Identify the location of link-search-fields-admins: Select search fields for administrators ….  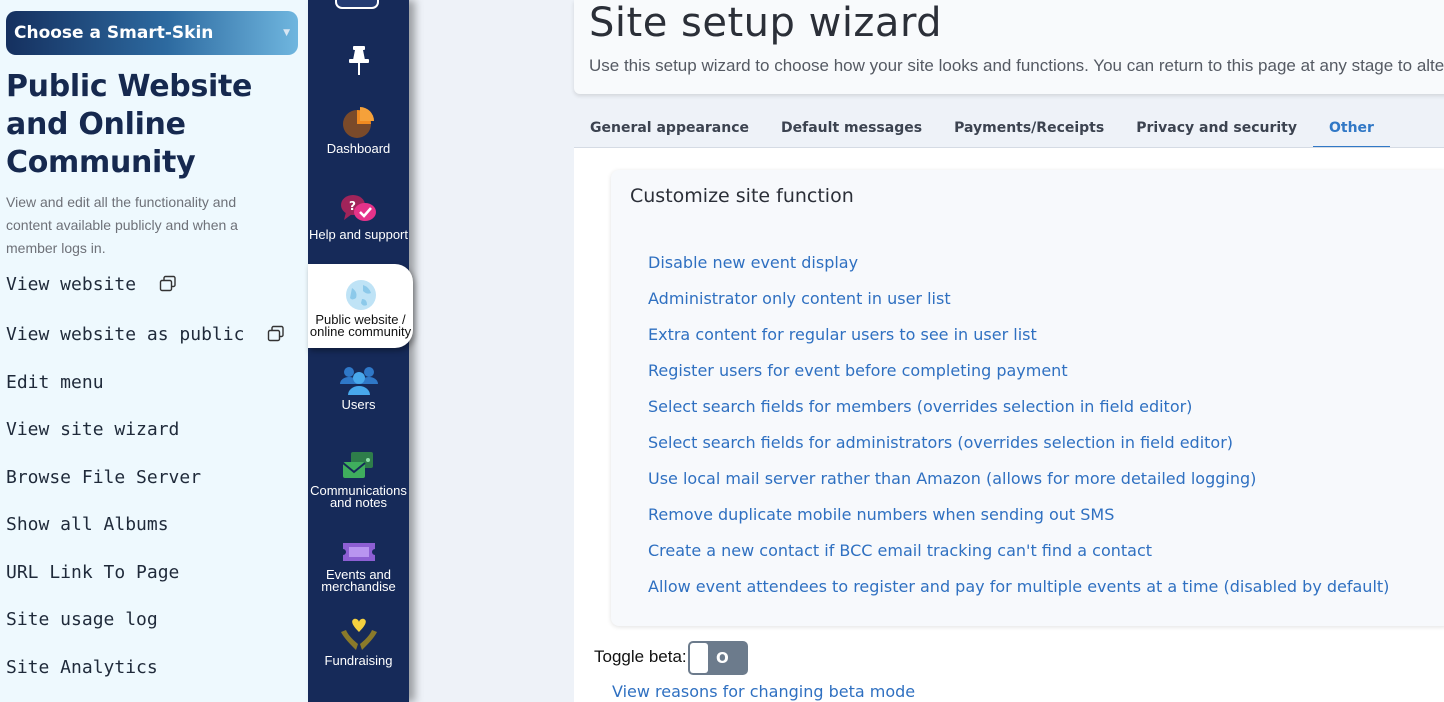
(940, 442).